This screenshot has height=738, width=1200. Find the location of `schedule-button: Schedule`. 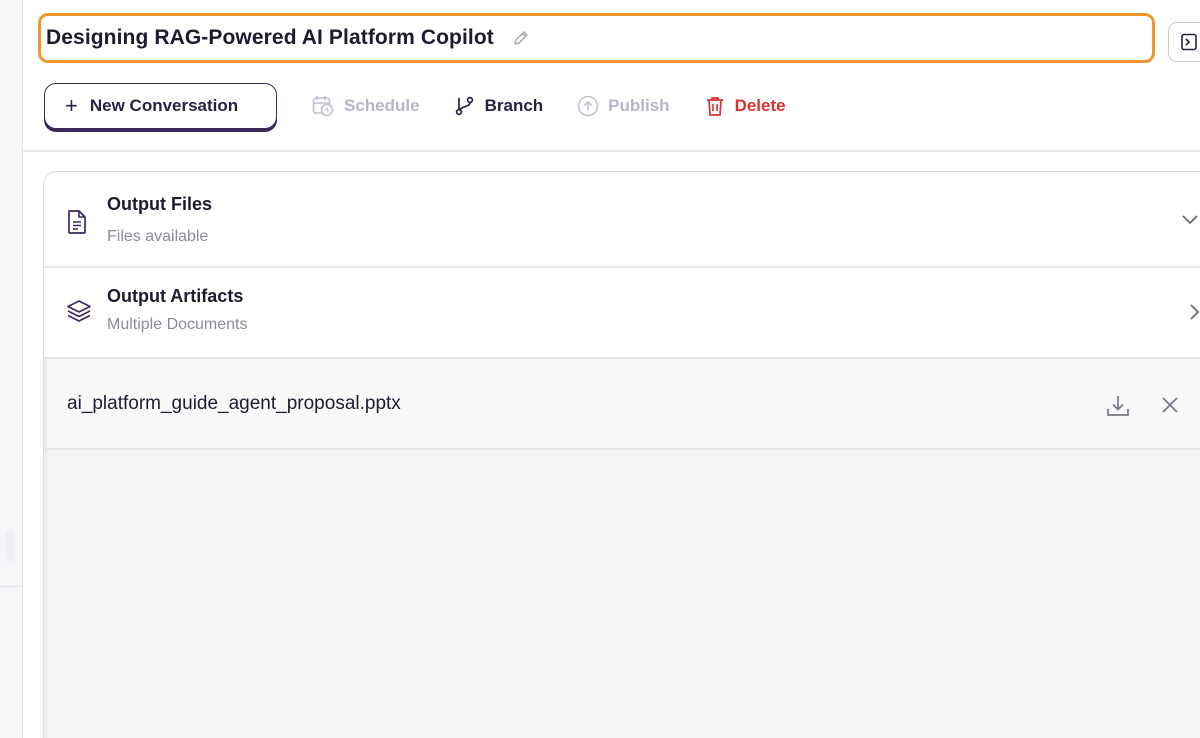

schedule-button: Schedule is located at coordinates (365, 106).